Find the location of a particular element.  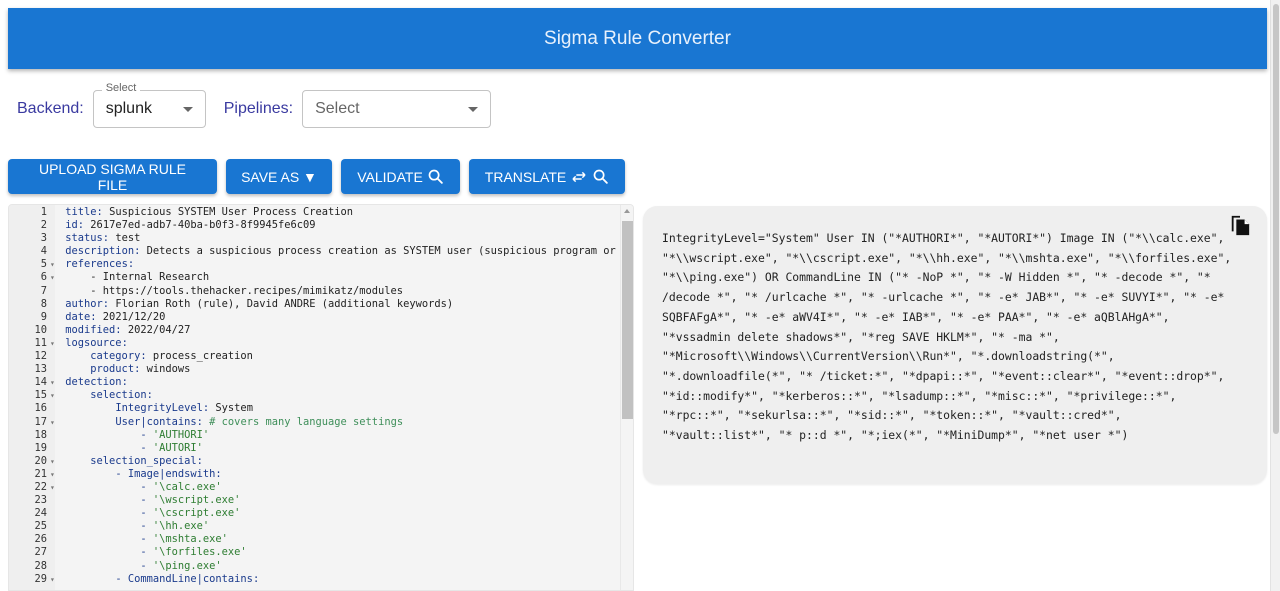

validate-button: VALIDATE is located at coordinates (400, 176).